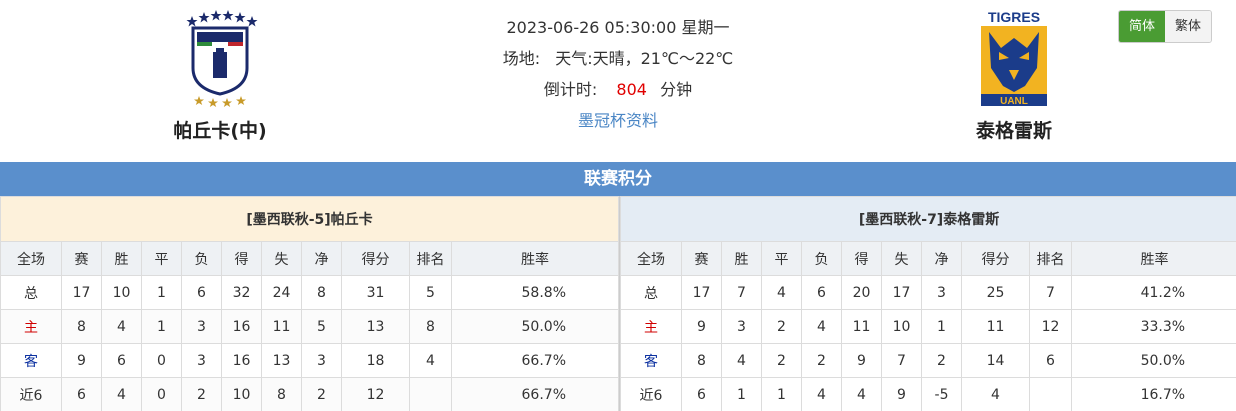 This screenshot has width=1236, height=411. I want to click on win-rate-cell: 41.2%, so click(1153, 292).